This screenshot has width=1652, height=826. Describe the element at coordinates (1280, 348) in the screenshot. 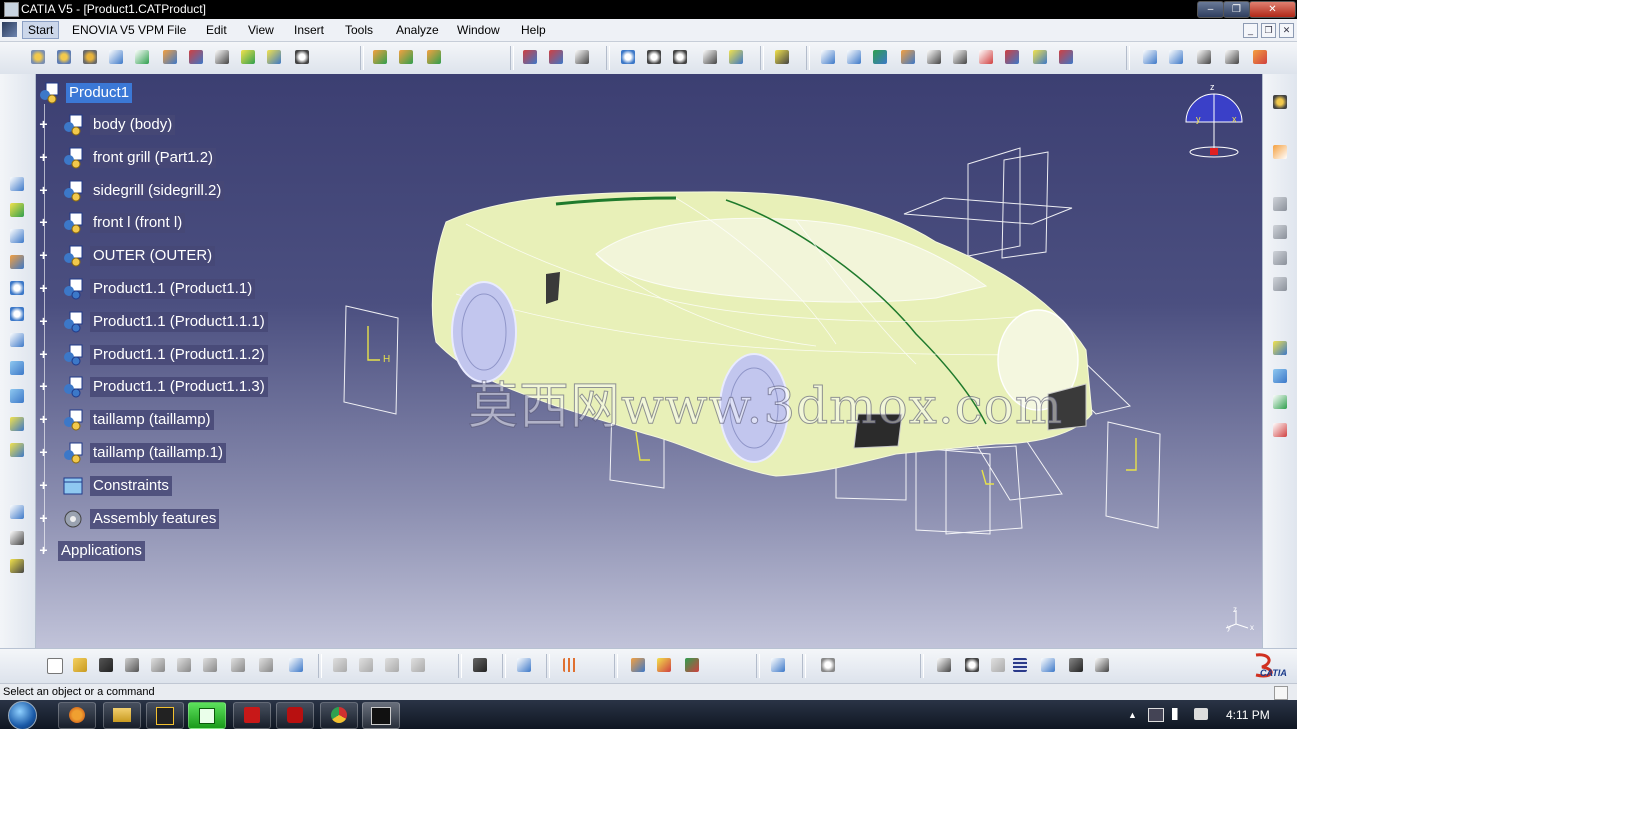

I see `apply-material-icon` at that location.